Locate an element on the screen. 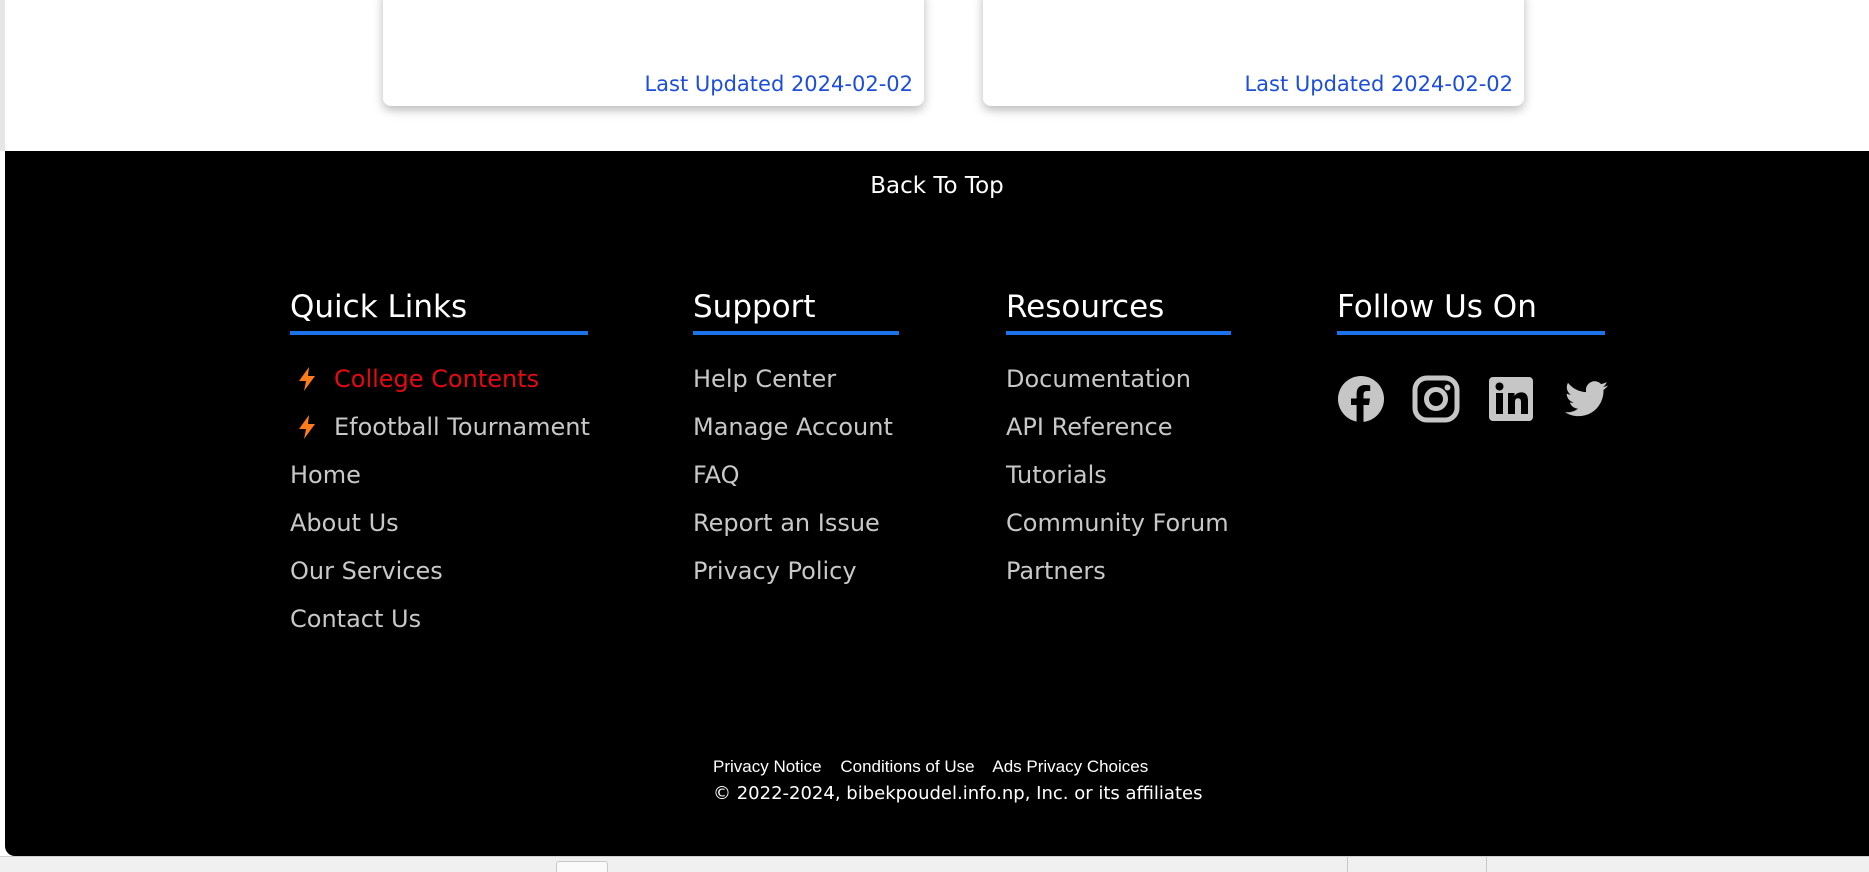 The width and height of the screenshot is (1869, 872). footer-link-privacy-policy: Privacy Policy is located at coordinates (796, 571).